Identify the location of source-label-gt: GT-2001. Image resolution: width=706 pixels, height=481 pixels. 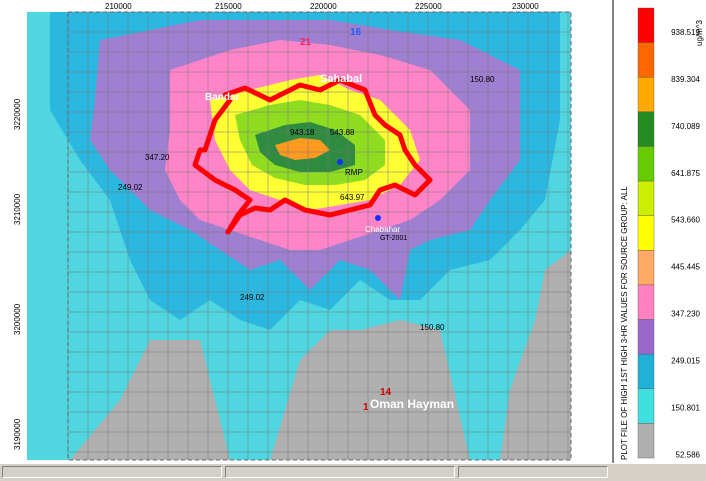
(393, 238).